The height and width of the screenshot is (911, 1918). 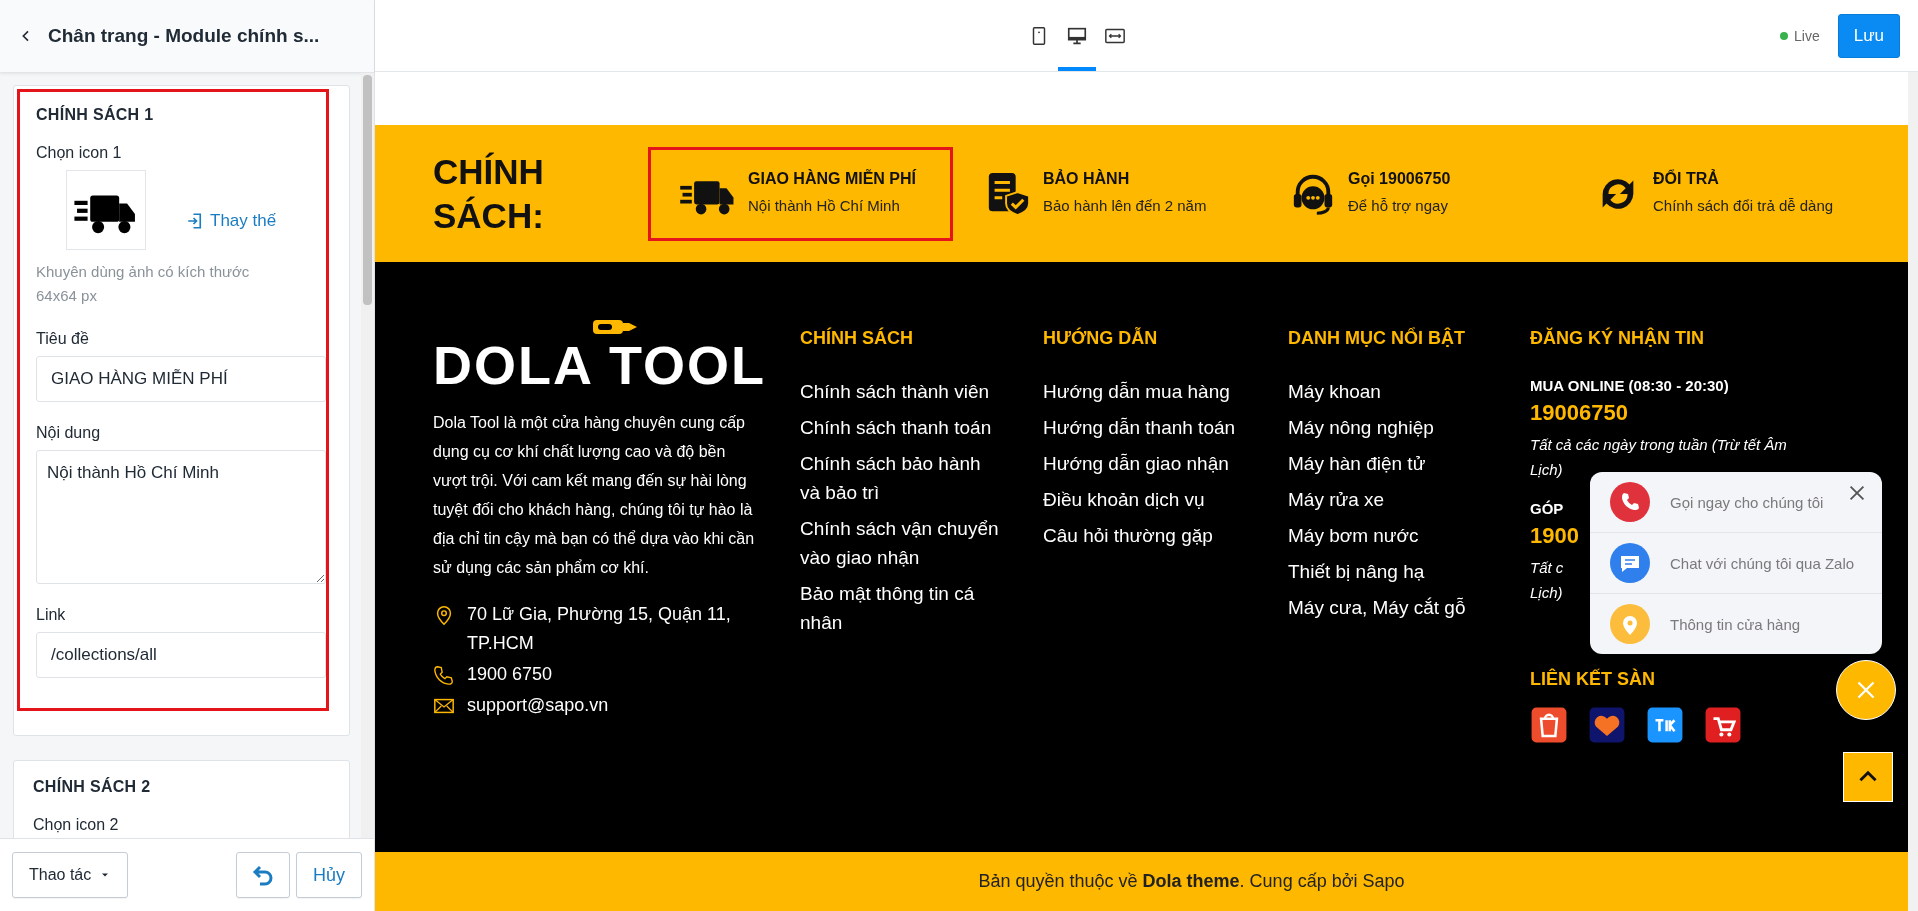 I want to click on hotline-number: 1900, so click(x=1554, y=536).